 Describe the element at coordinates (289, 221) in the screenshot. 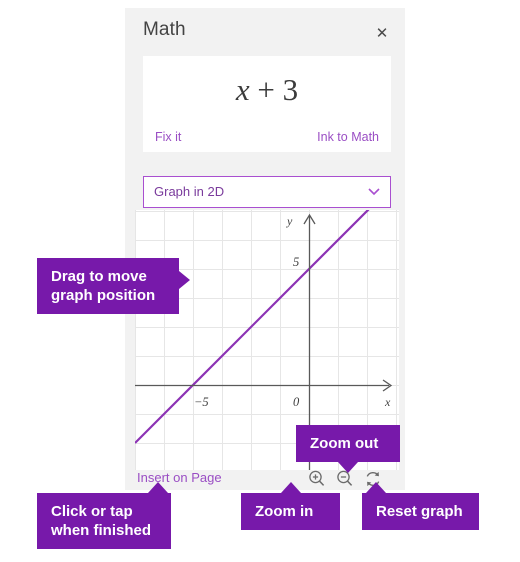

I see `y-axis-label: y` at that location.